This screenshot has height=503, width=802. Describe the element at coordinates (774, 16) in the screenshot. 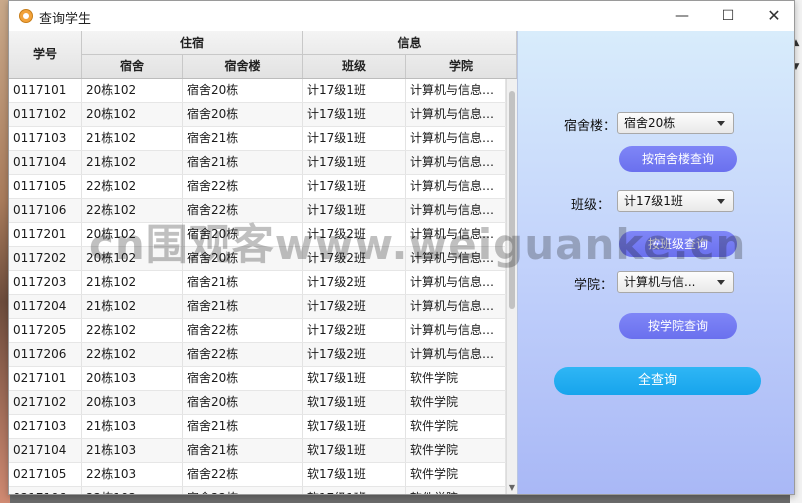

I see `close-button: ✕` at that location.